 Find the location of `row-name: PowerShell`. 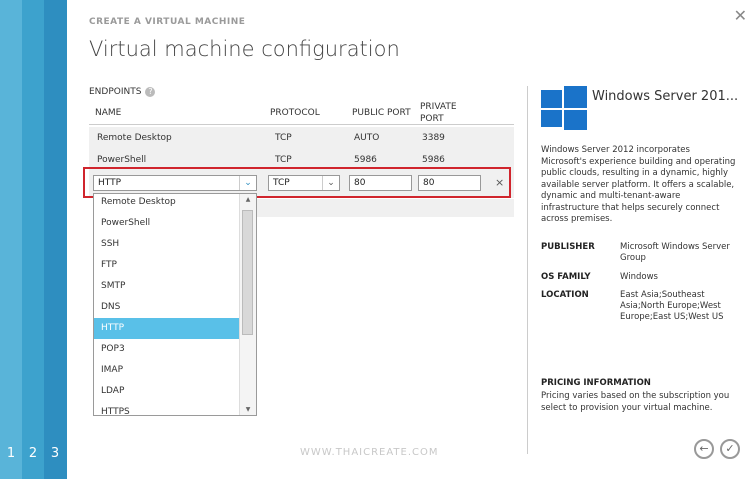

row-name: PowerShell is located at coordinates (122, 160).